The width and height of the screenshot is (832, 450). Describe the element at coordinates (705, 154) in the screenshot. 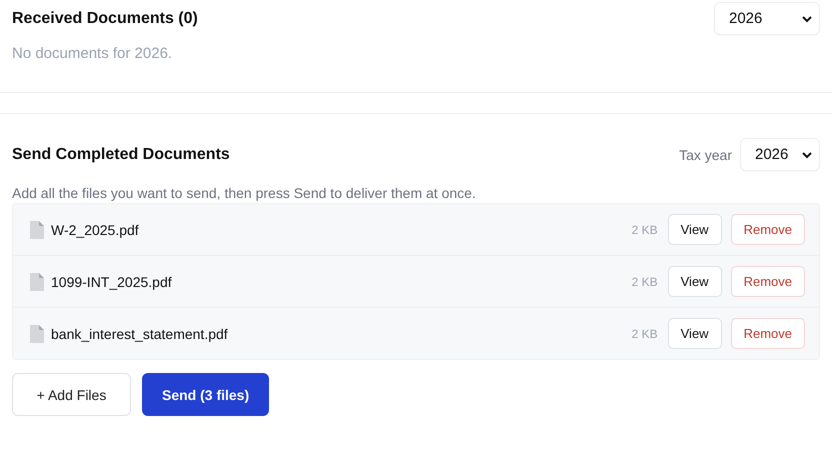

I see `tax-year-label: Tax year` at that location.